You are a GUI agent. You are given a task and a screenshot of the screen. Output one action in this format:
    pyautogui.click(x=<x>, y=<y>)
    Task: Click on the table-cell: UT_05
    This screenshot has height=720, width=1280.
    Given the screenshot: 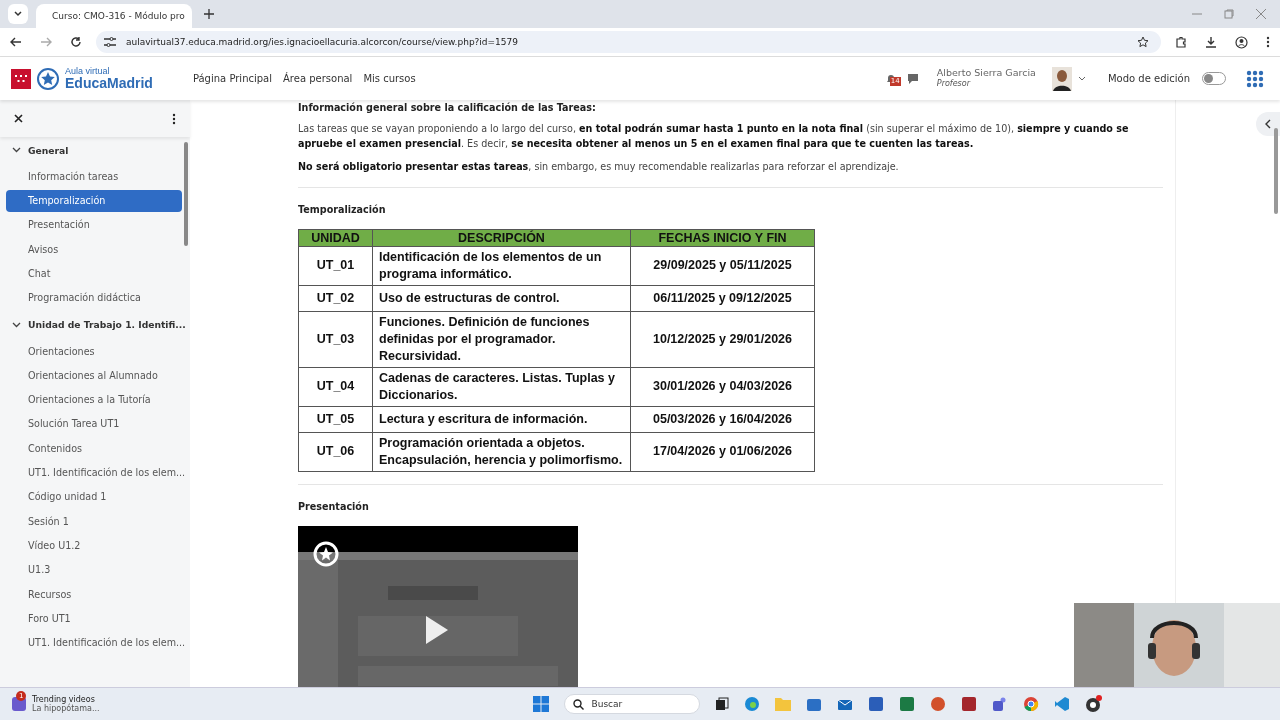 What is the action you would take?
    pyautogui.click(x=335, y=419)
    